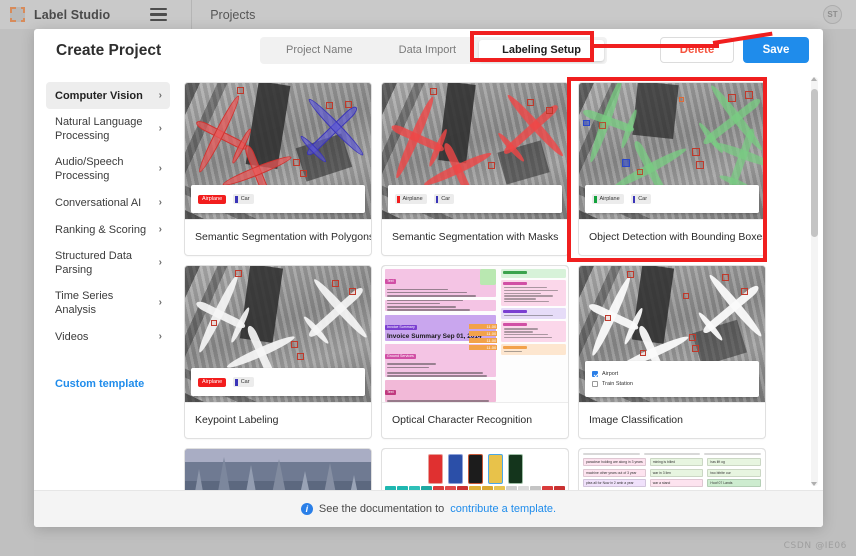  Describe the element at coordinates (108, 336) in the screenshot. I see `sidebar-item-videos: Videos ›` at that location.